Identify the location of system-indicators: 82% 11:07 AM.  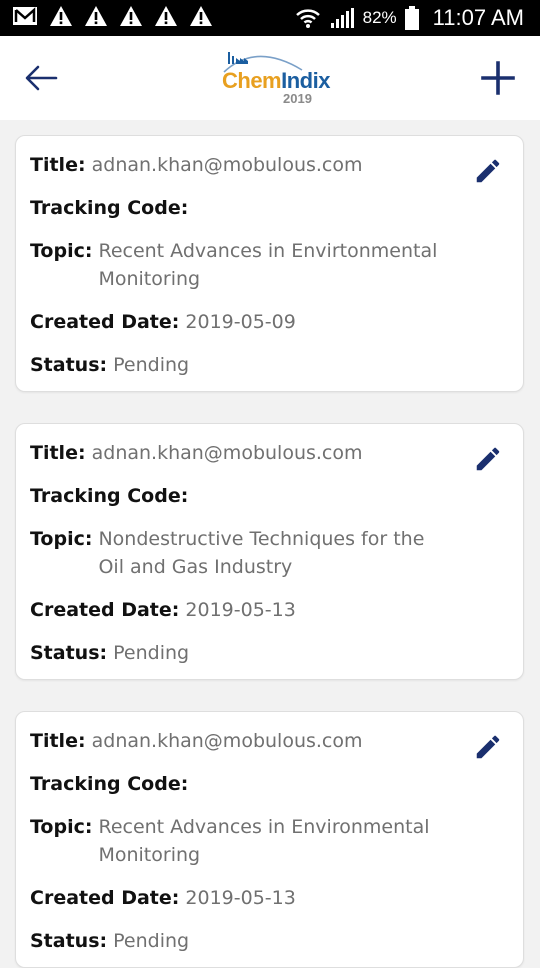
(409, 18).